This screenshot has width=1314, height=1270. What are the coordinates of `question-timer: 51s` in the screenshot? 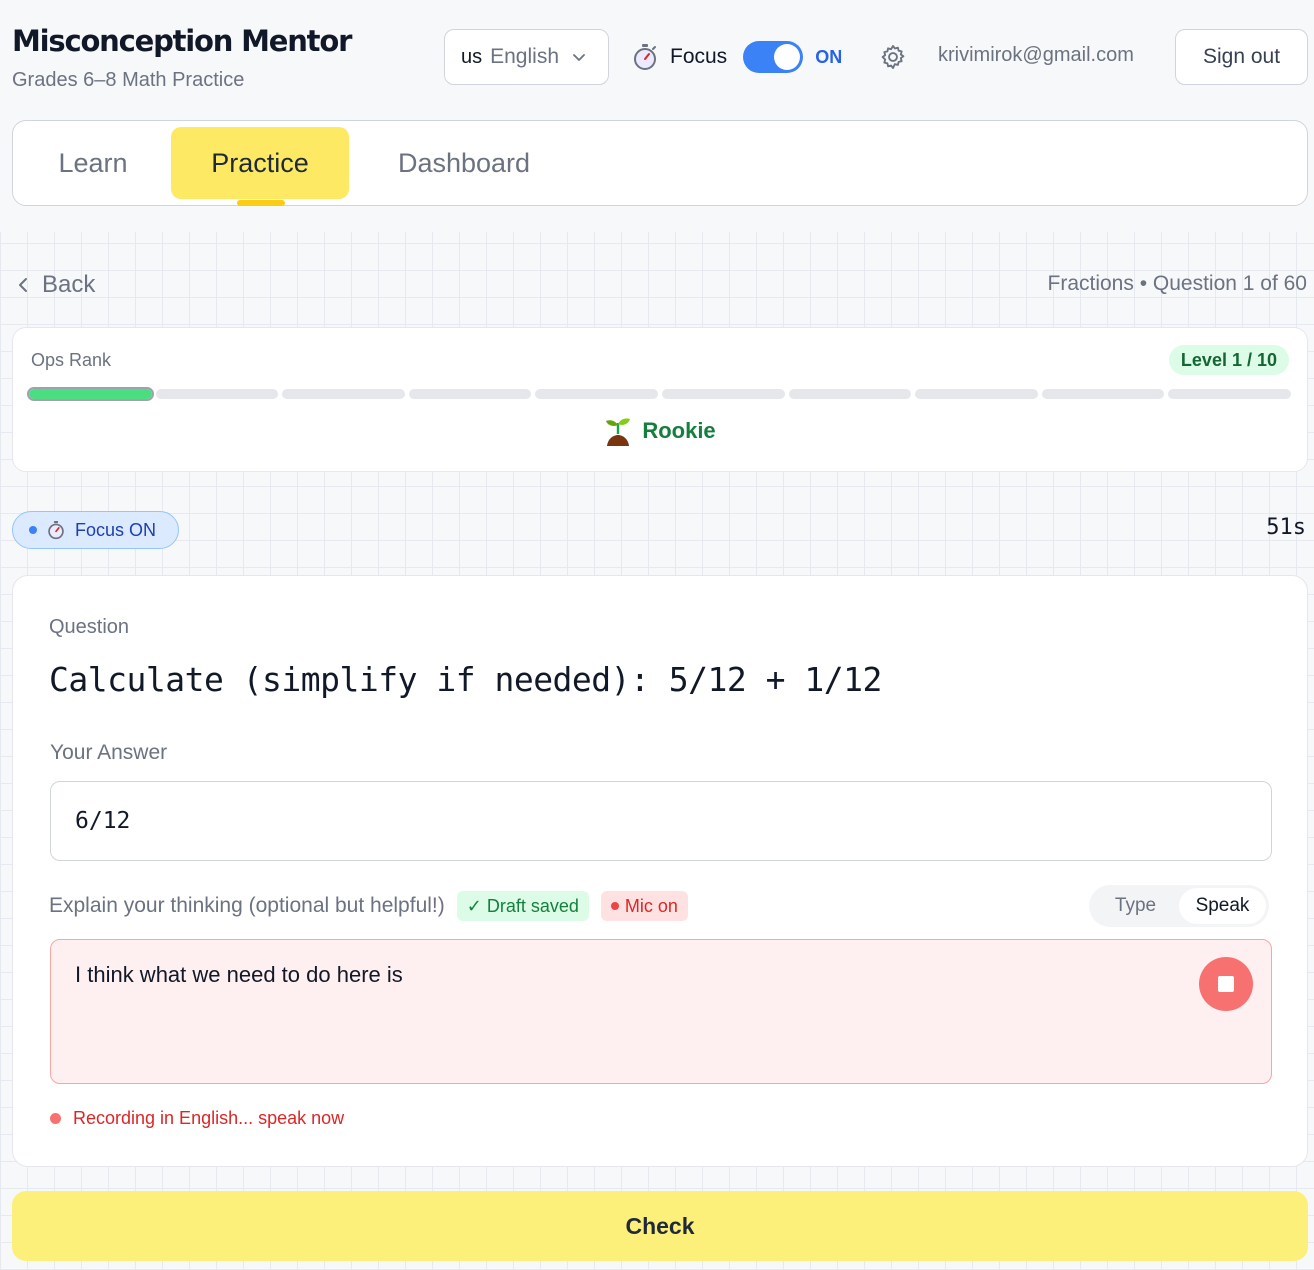 It's located at (1286, 527).